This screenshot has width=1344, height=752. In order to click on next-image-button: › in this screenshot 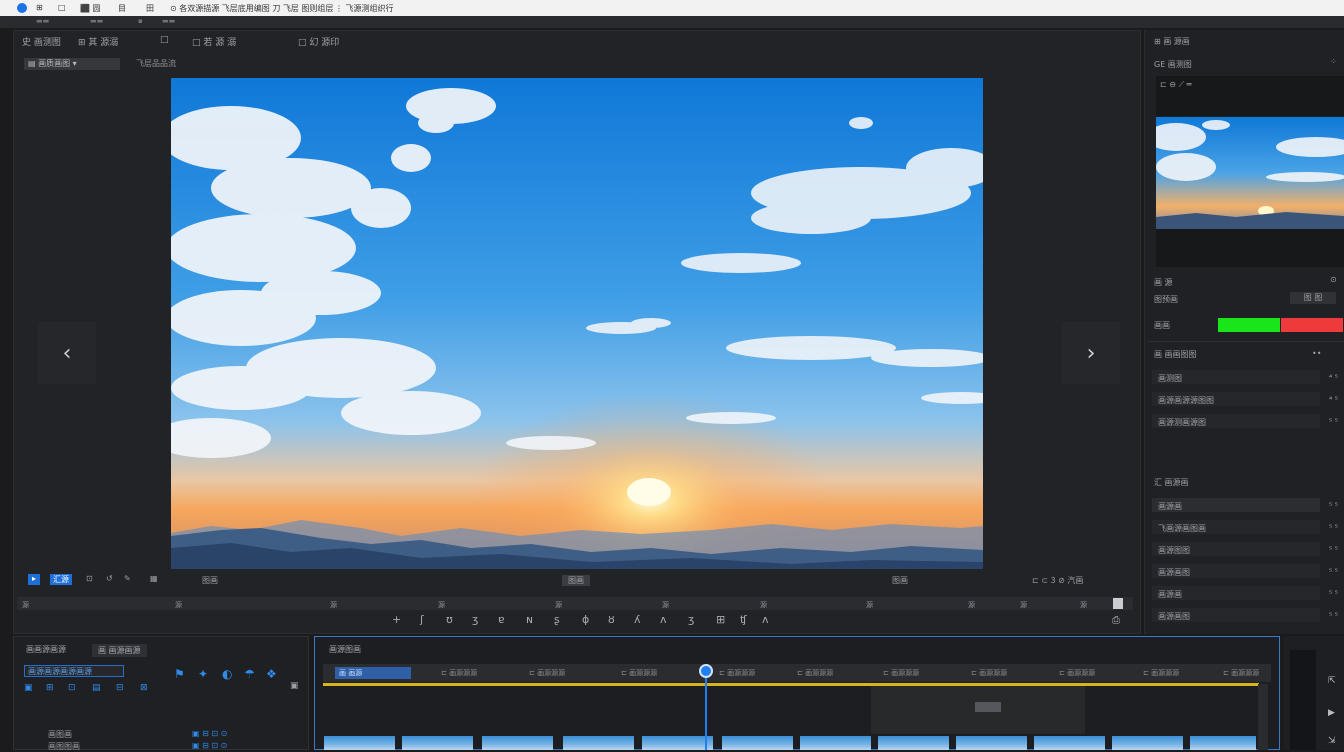, I will do `click(1091, 353)`.